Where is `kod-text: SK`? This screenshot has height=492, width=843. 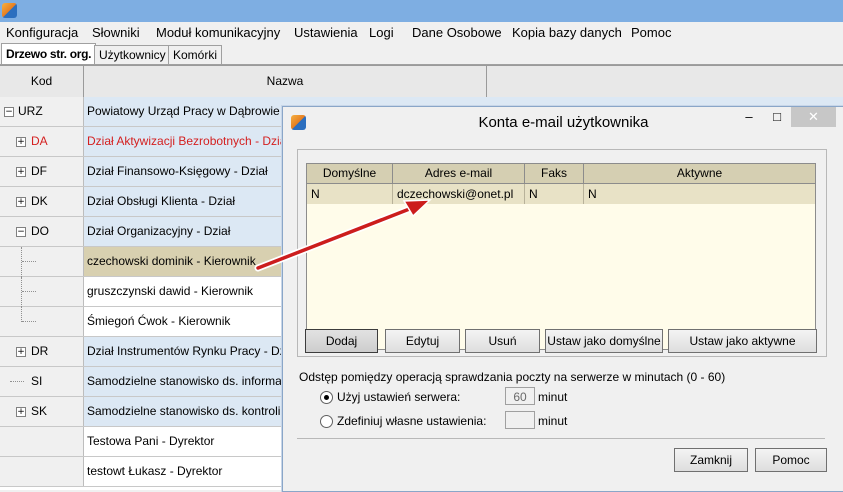
kod-text: SK is located at coordinates (39, 411).